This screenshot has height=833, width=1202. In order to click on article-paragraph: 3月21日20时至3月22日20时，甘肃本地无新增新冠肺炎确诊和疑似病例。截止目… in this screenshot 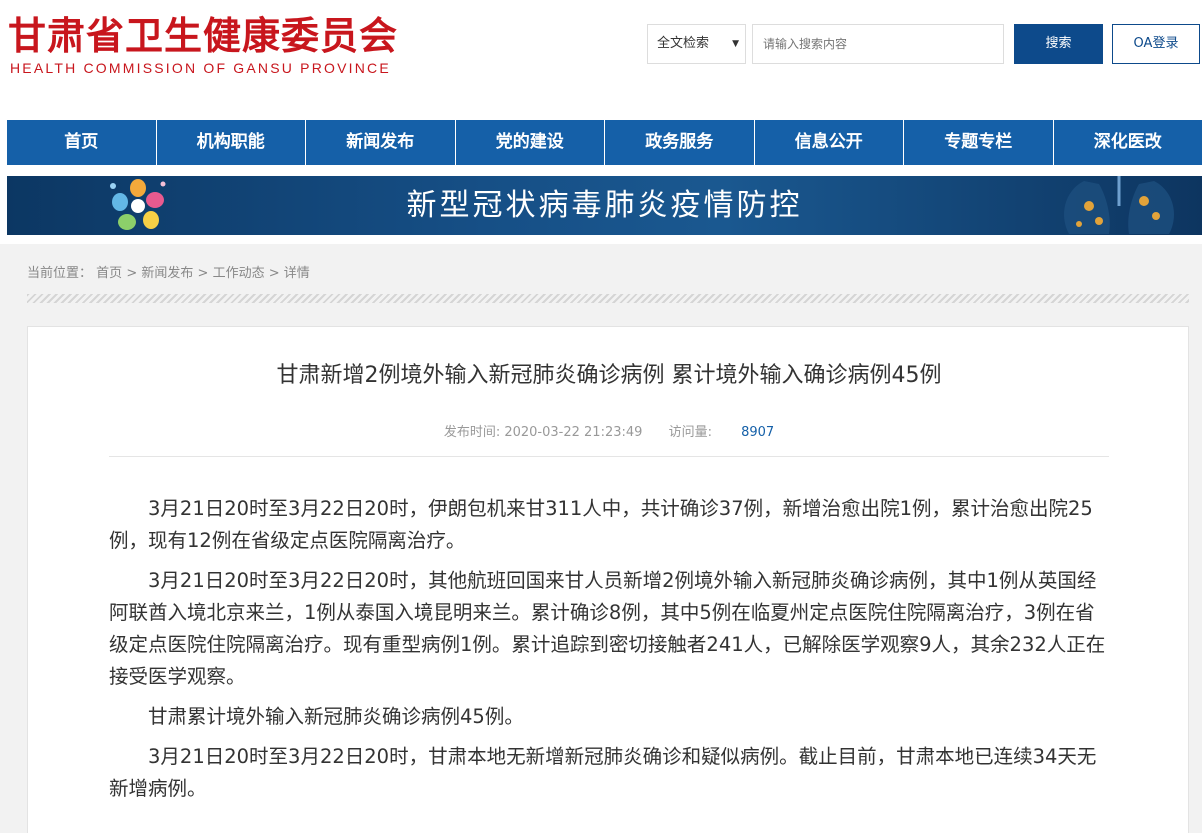, I will do `click(603, 772)`.